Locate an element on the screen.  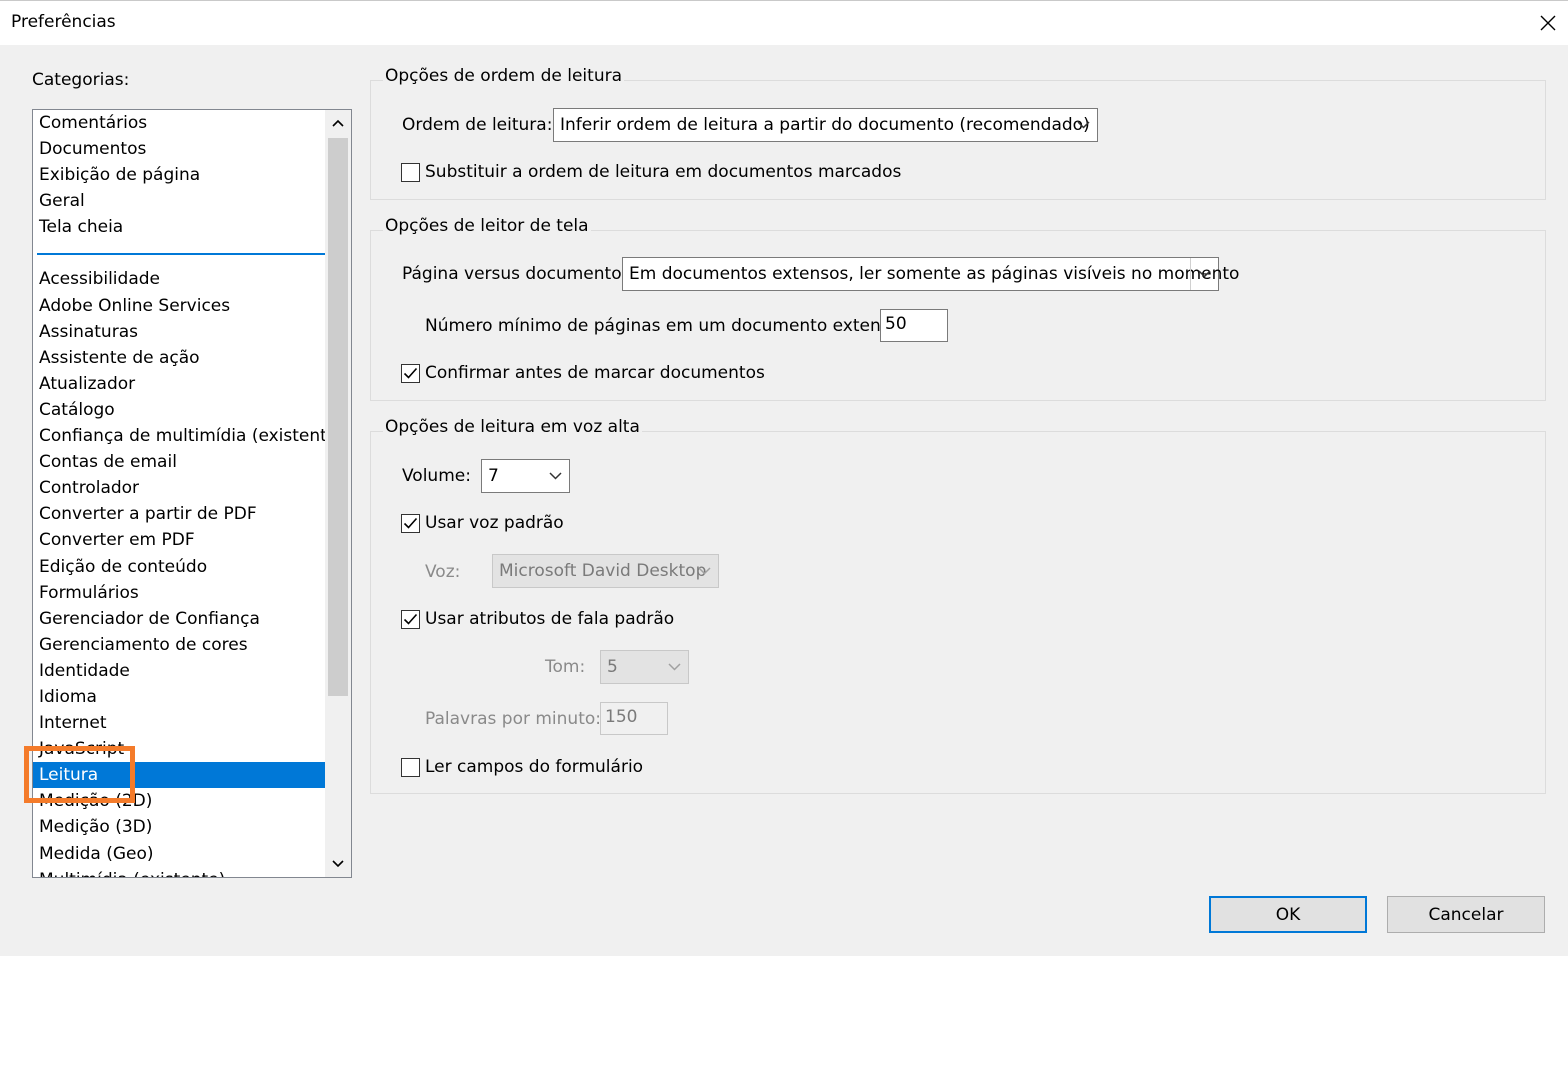
category-item: Controlador is located at coordinates (179, 488).